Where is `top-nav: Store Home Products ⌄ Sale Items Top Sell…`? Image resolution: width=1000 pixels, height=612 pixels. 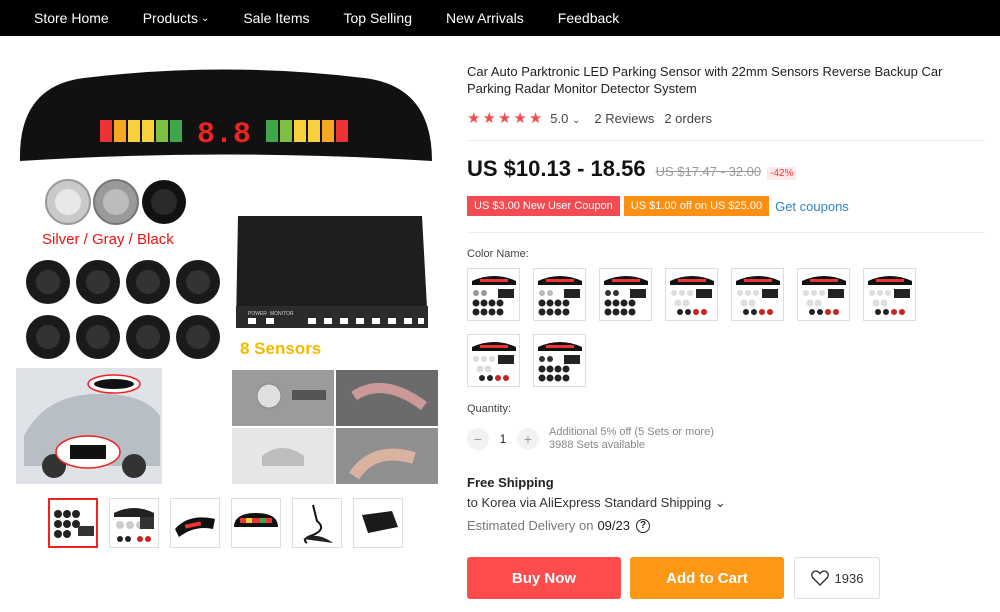 top-nav: Store Home Products ⌄ Sale Items Top Sell… is located at coordinates (500, 18).